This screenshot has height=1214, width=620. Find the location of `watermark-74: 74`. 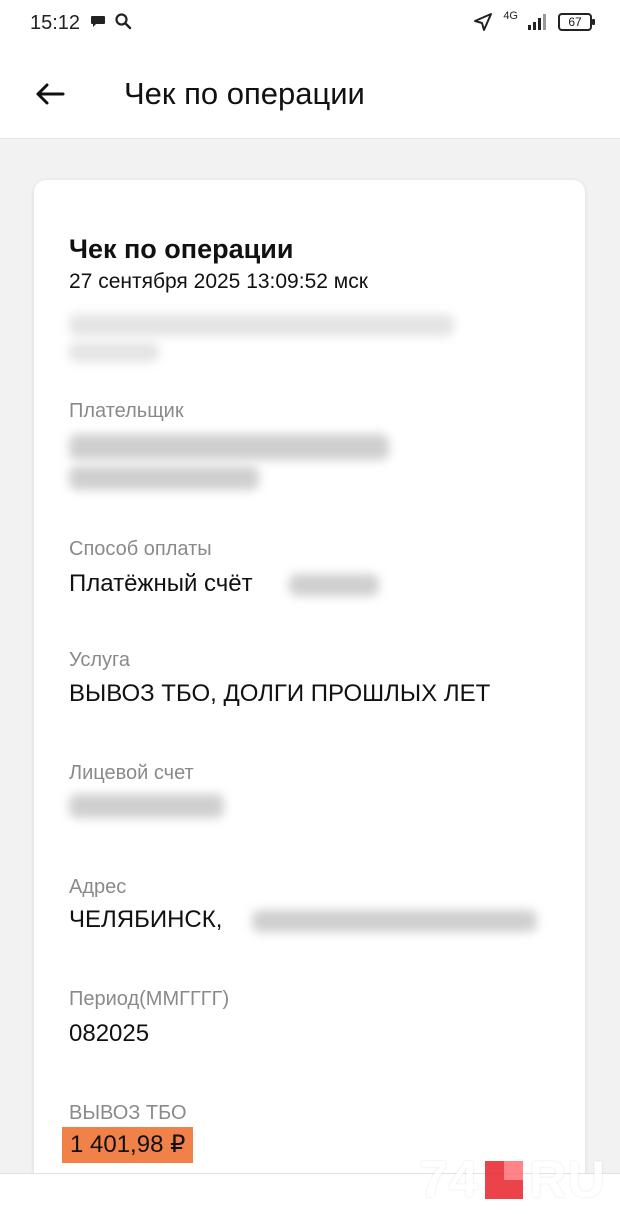

watermark-74: 74 is located at coordinates (449, 1180).